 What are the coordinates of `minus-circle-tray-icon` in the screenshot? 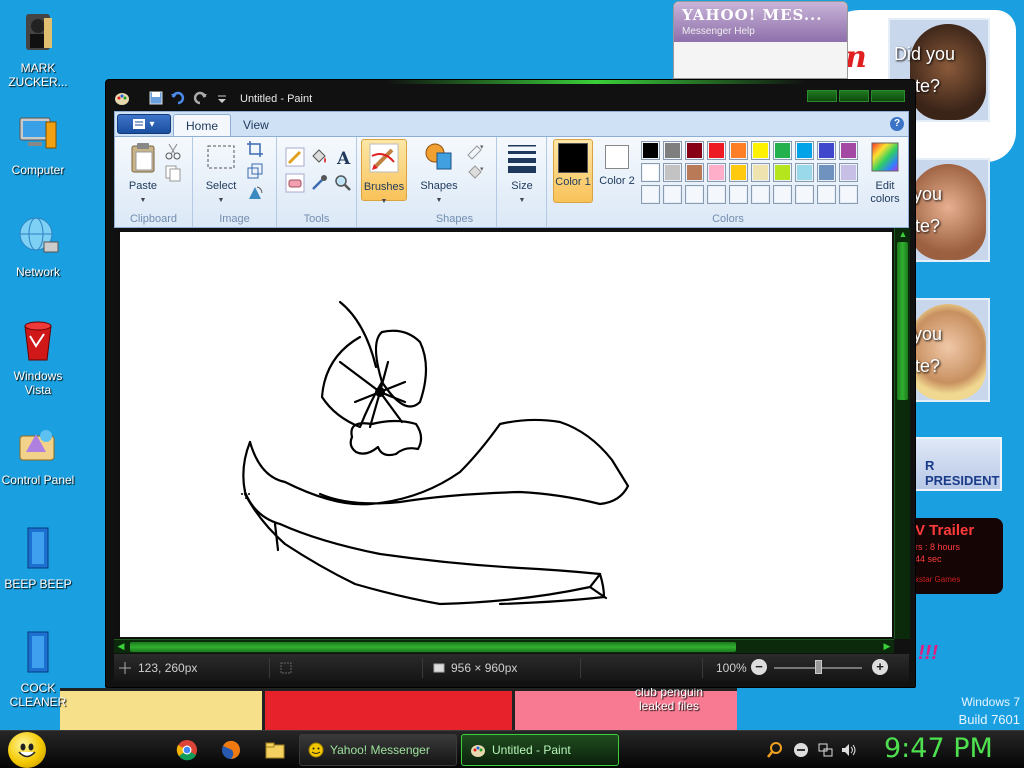 It's located at (801, 750).